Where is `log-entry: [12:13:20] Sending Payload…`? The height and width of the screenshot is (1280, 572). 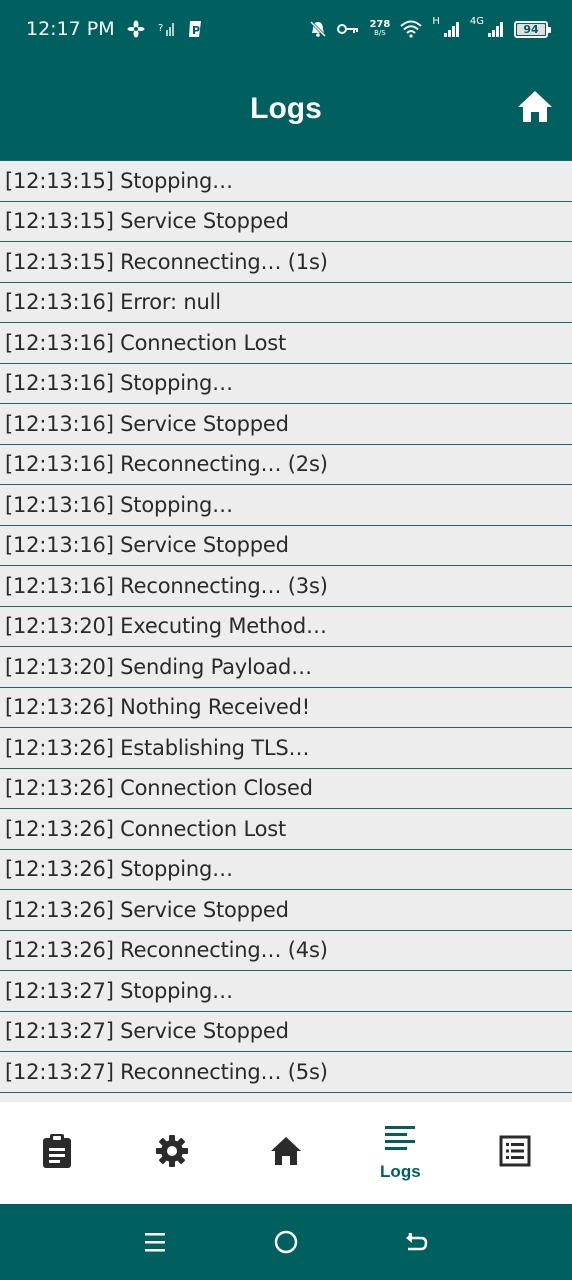 log-entry: [12:13:20] Sending Payload… is located at coordinates (286, 666).